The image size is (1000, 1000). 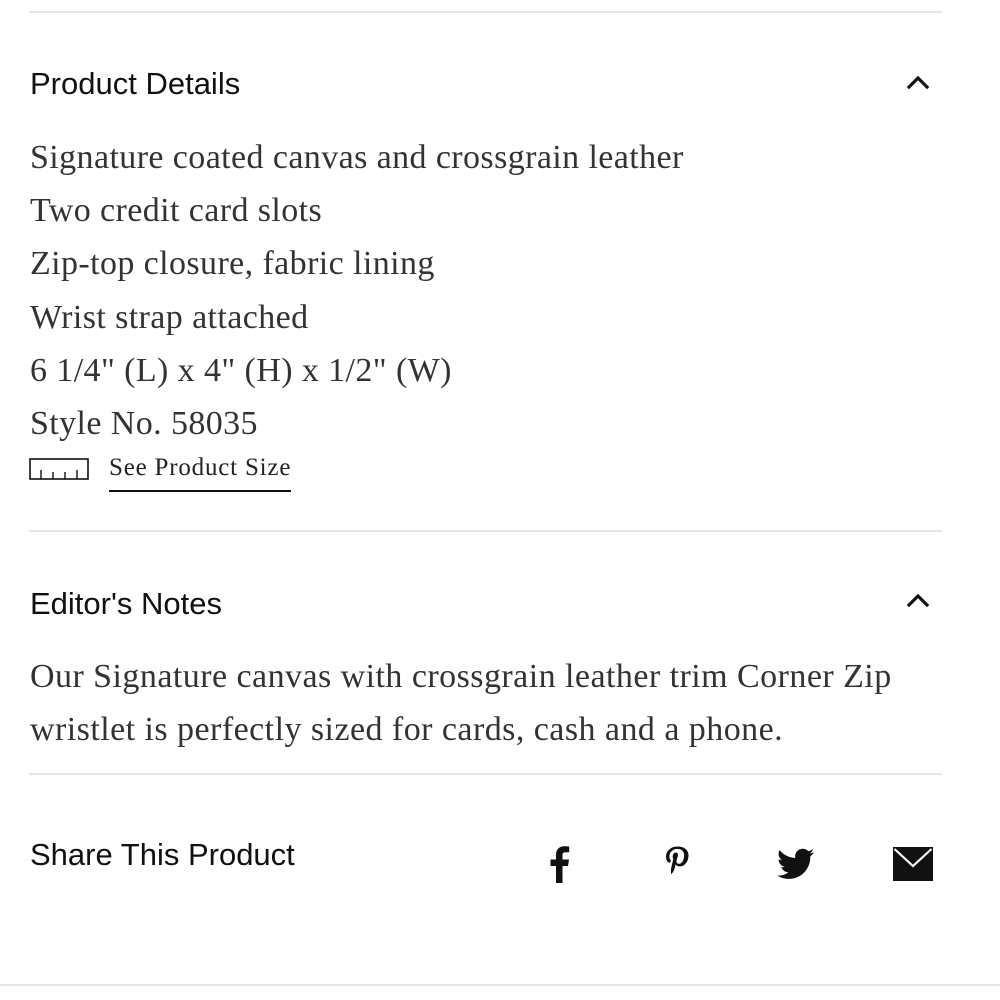 I want to click on editors-notes-heading: Editor's Notes, so click(x=126, y=604).